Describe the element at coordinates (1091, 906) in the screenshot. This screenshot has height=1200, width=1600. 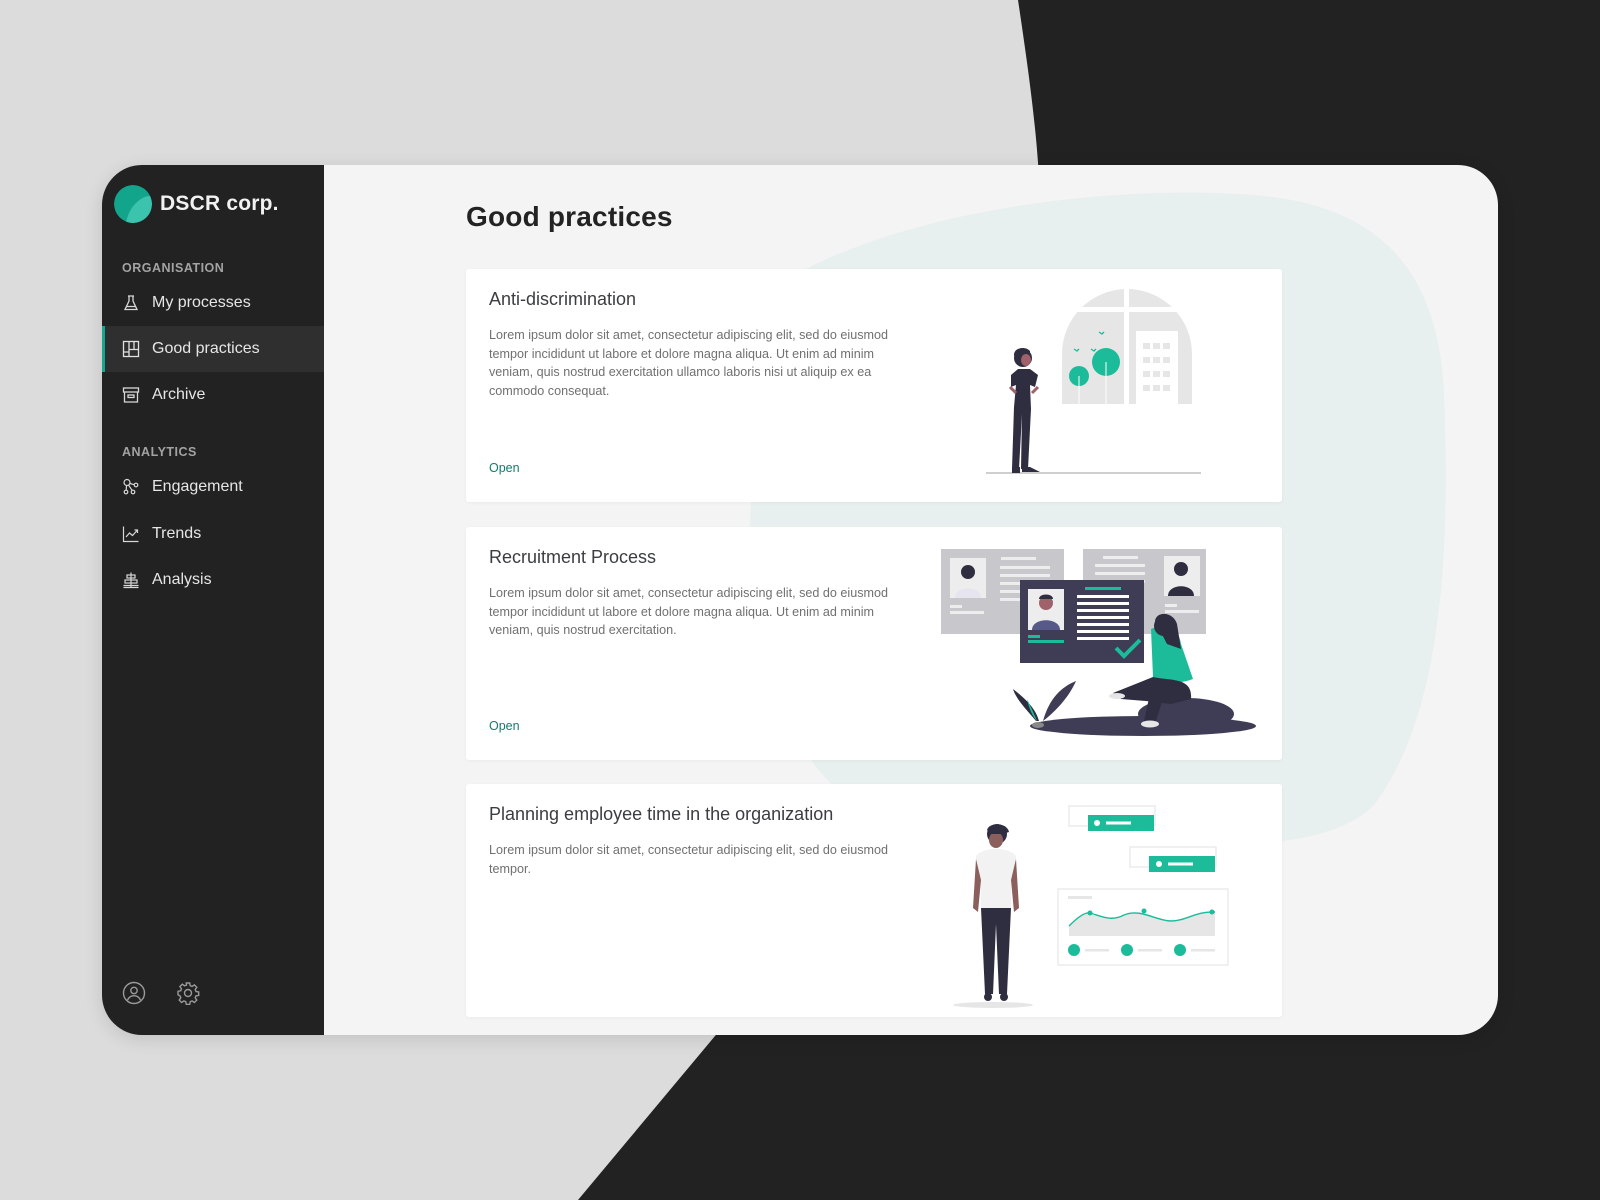
I see `man-with-dashboard-illustration` at that location.